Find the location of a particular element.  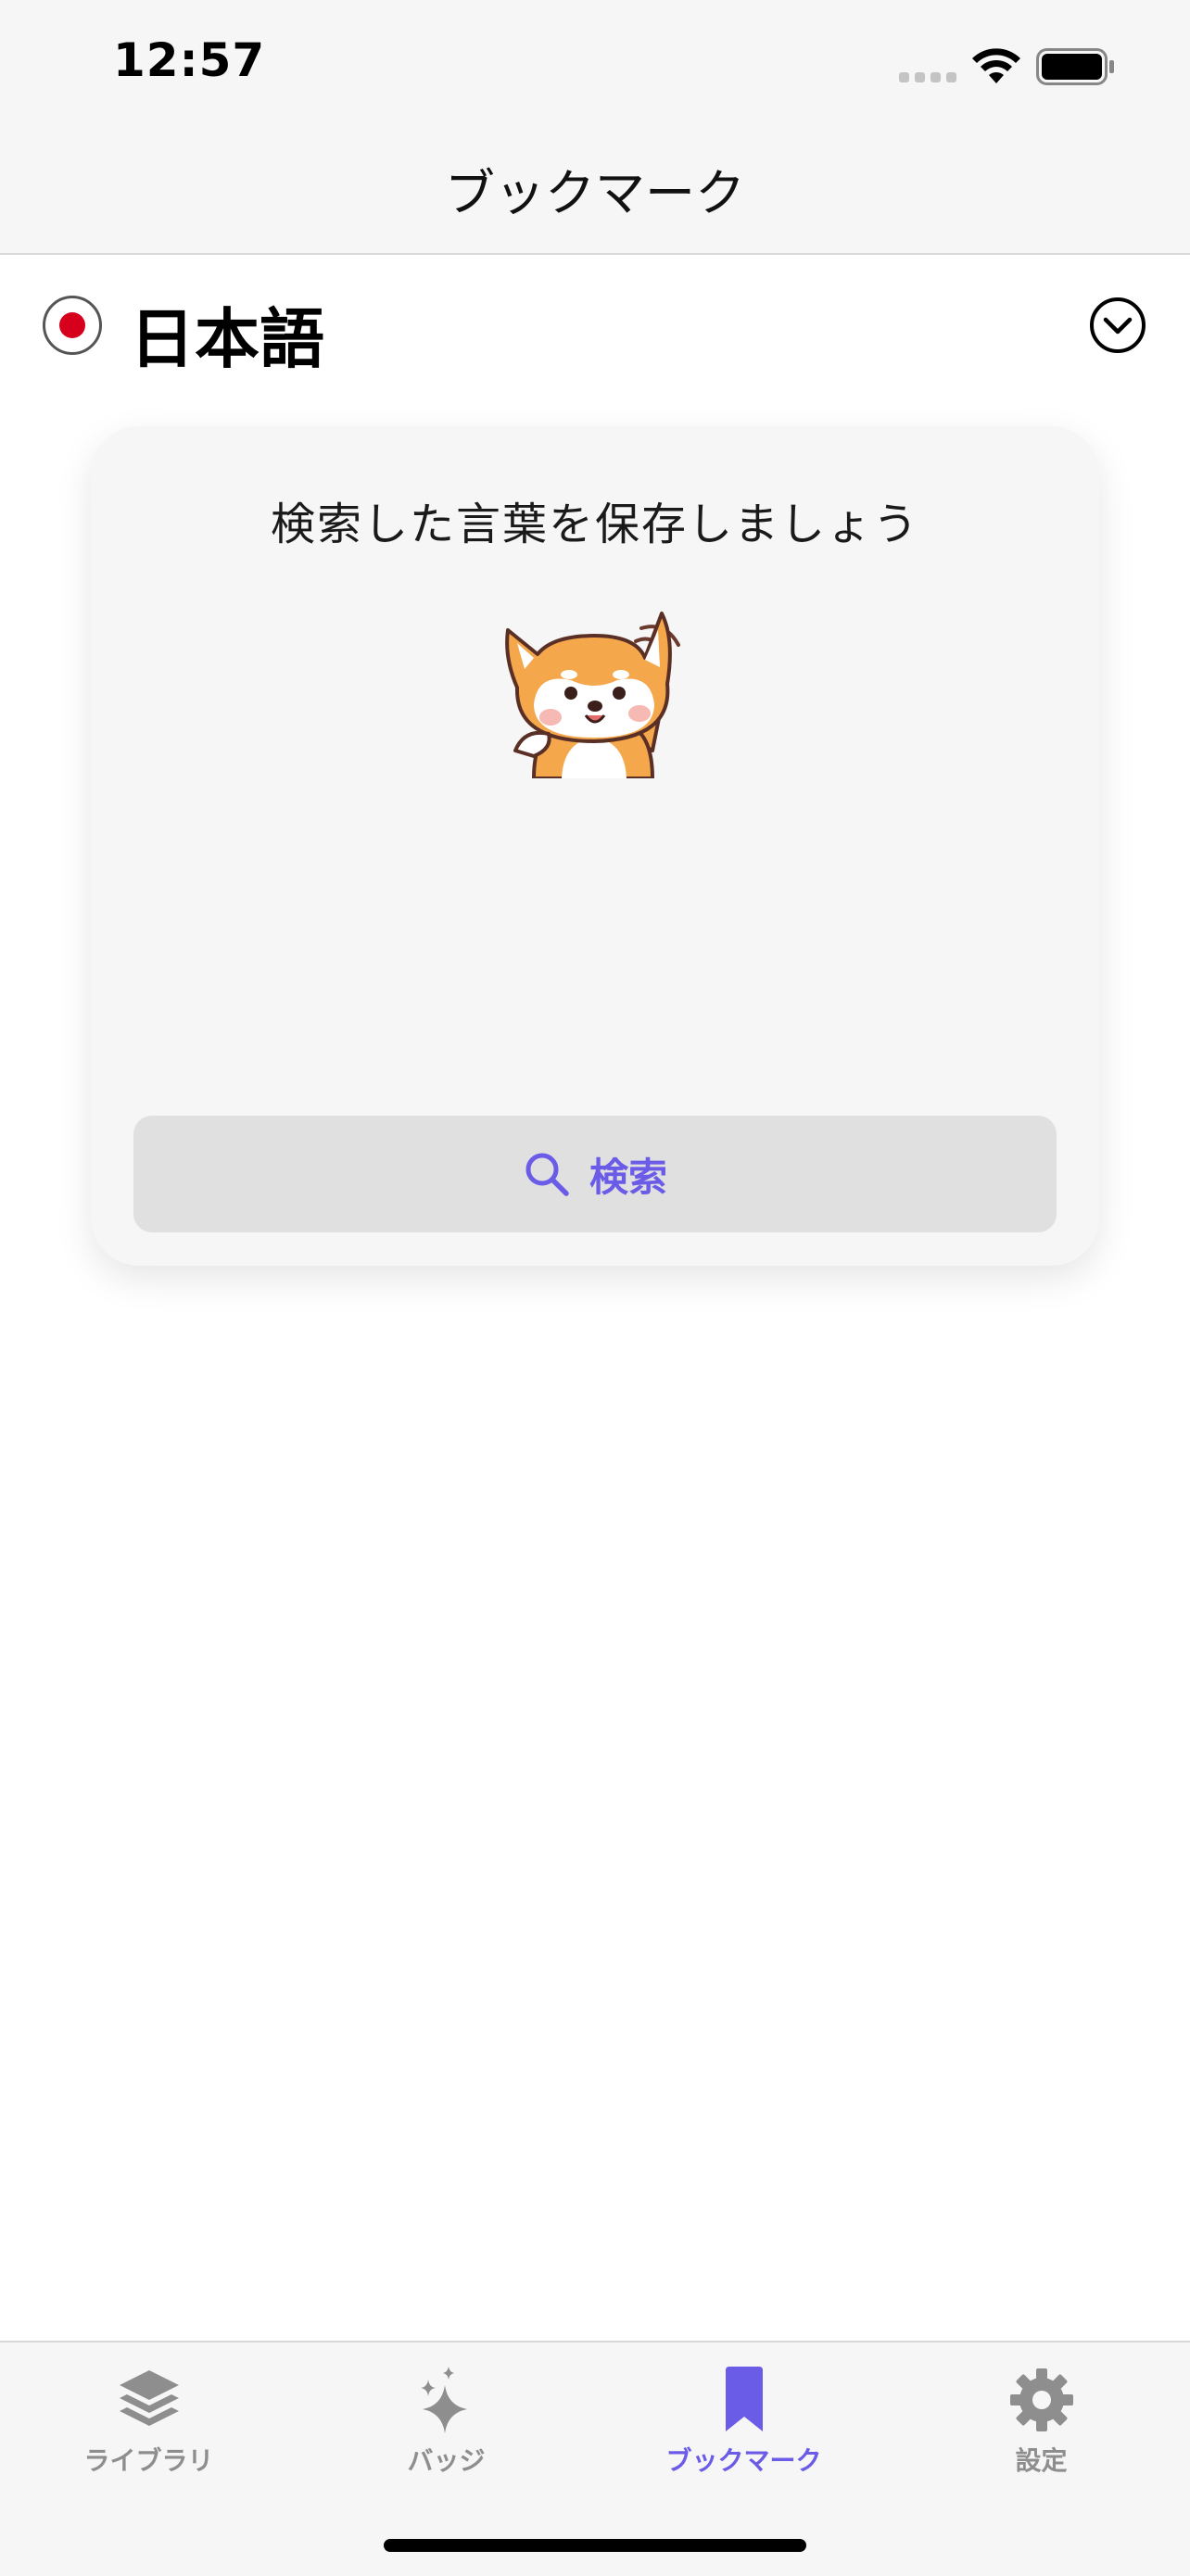

japan-flag-icon is located at coordinates (72, 325).